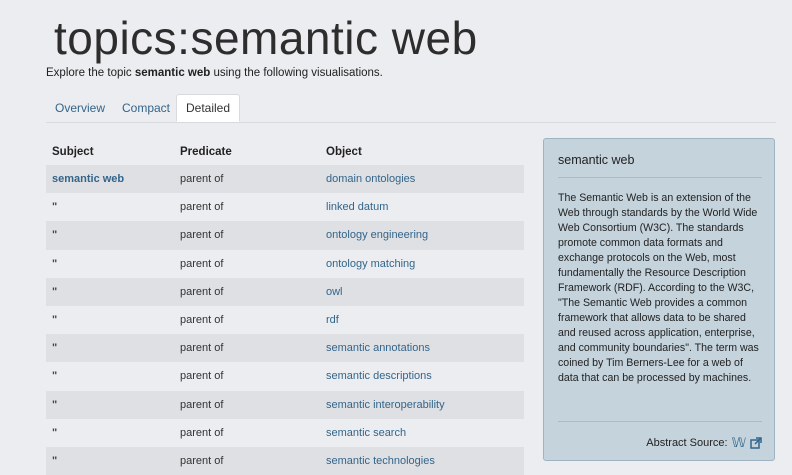 The image size is (792, 475). What do you see at coordinates (285, 460) in the screenshot?
I see `table-row: " parent of semantic technologies` at bounding box center [285, 460].